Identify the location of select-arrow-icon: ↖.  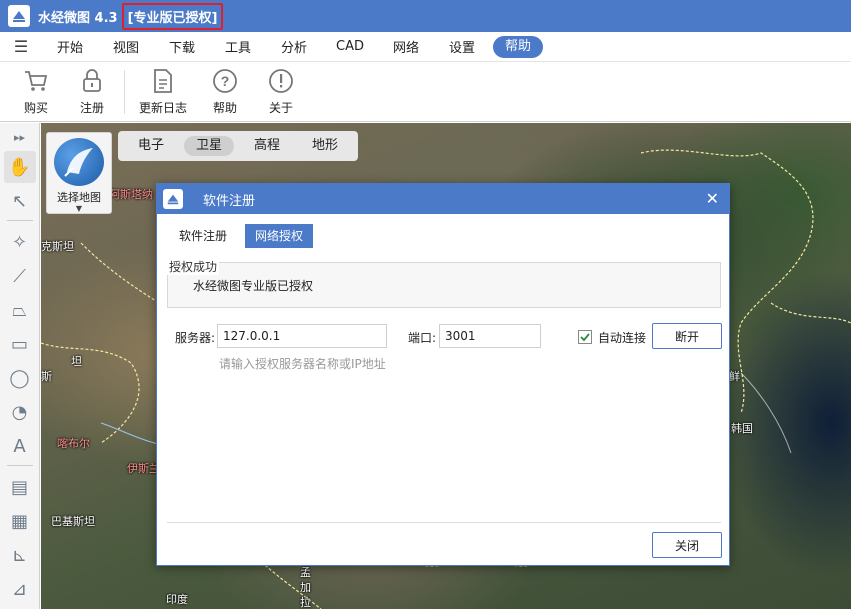
(20, 201).